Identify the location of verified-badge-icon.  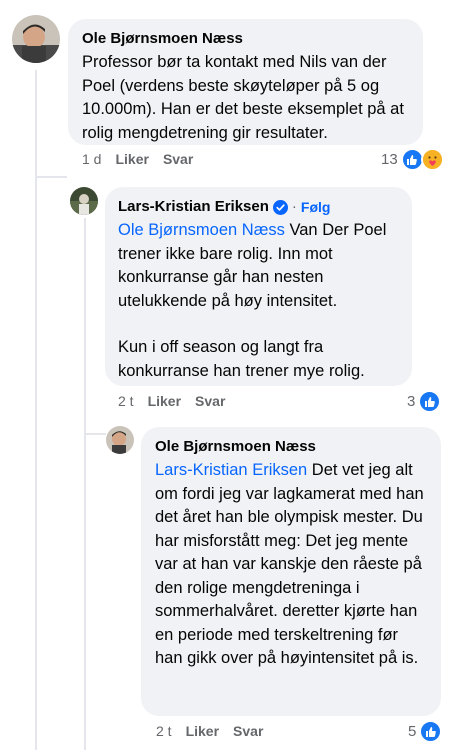
(280, 207).